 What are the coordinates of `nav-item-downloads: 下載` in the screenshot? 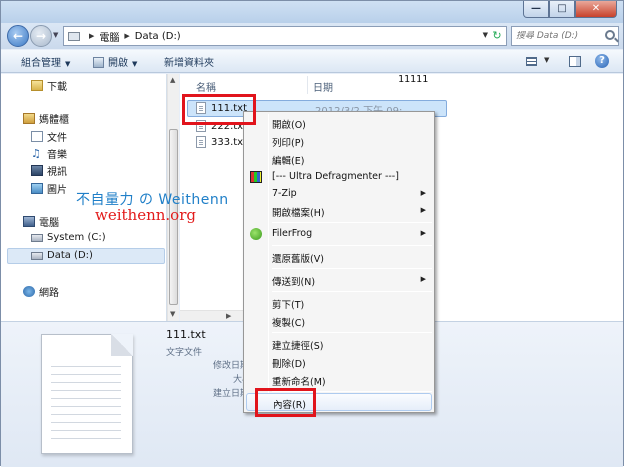 It's located at (49, 85).